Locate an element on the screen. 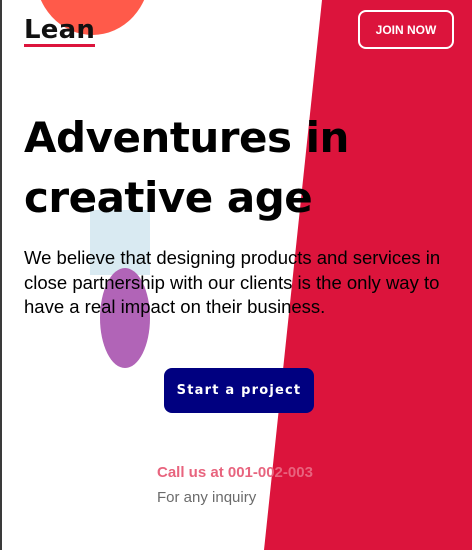 This screenshot has height=550, width=472. logo: Lean is located at coordinates (59, 30).